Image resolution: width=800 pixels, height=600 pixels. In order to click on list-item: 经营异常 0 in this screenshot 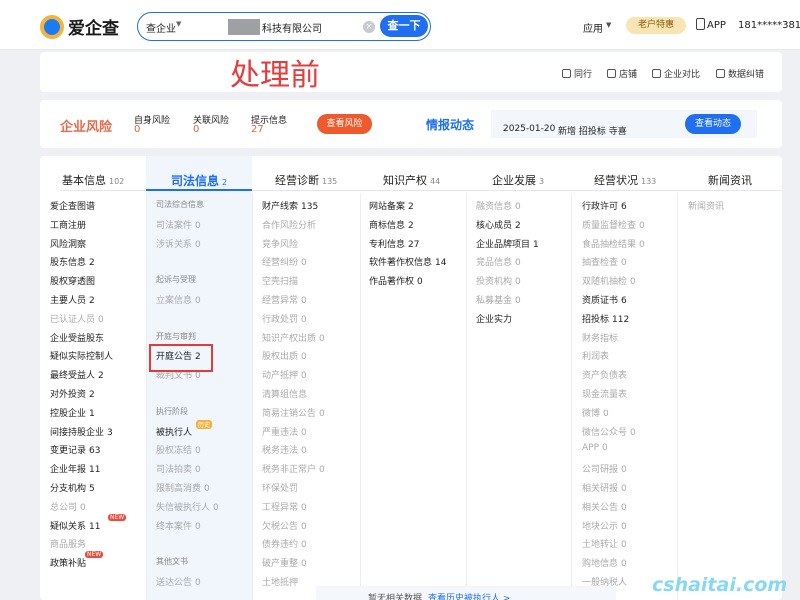, I will do `click(293, 302)`.